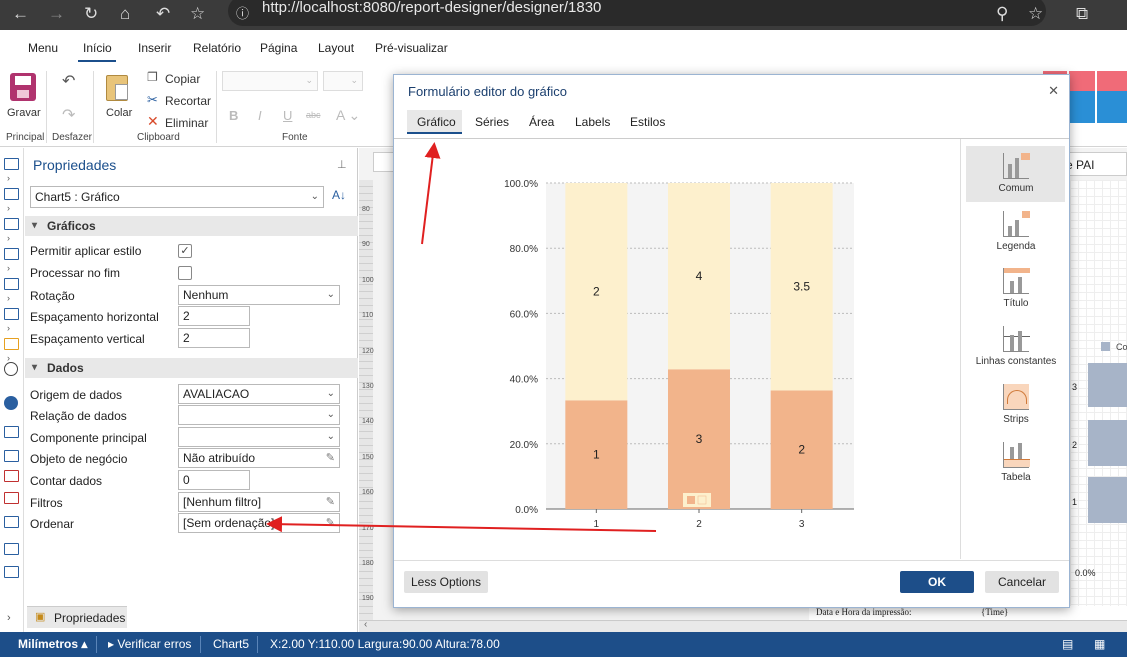 The image size is (1127, 657). Describe the element at coordinates (368, 599) in the screenshot. I see `ruler-tick-label: 190` at that location.